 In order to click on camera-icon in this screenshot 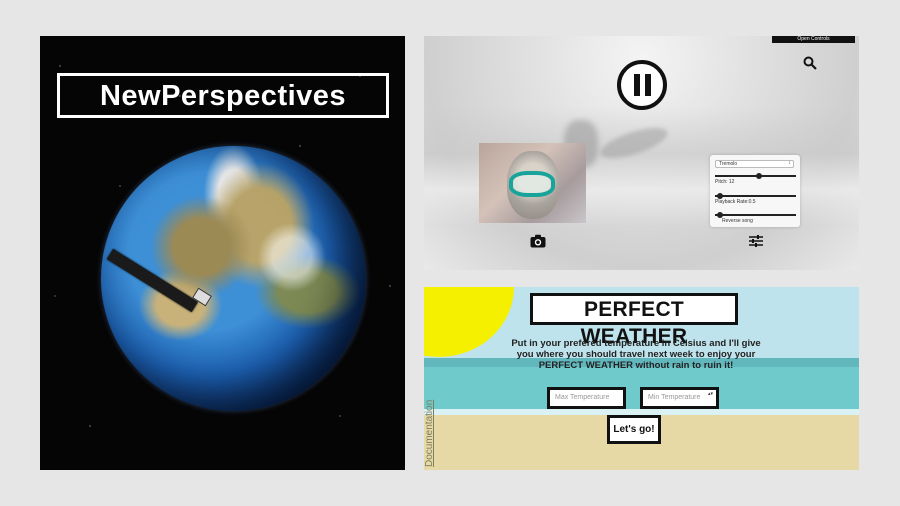, I will do `click(538, 241)`.